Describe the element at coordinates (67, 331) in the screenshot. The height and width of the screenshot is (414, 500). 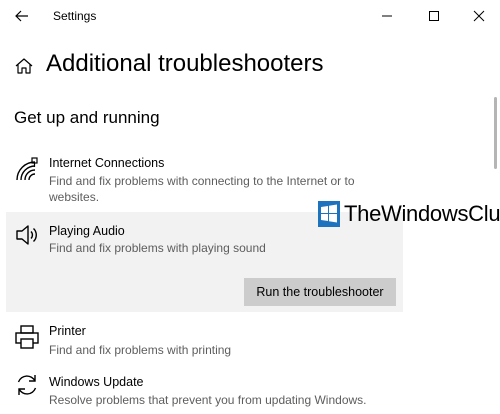
I see `item-name: Printer` at that location.